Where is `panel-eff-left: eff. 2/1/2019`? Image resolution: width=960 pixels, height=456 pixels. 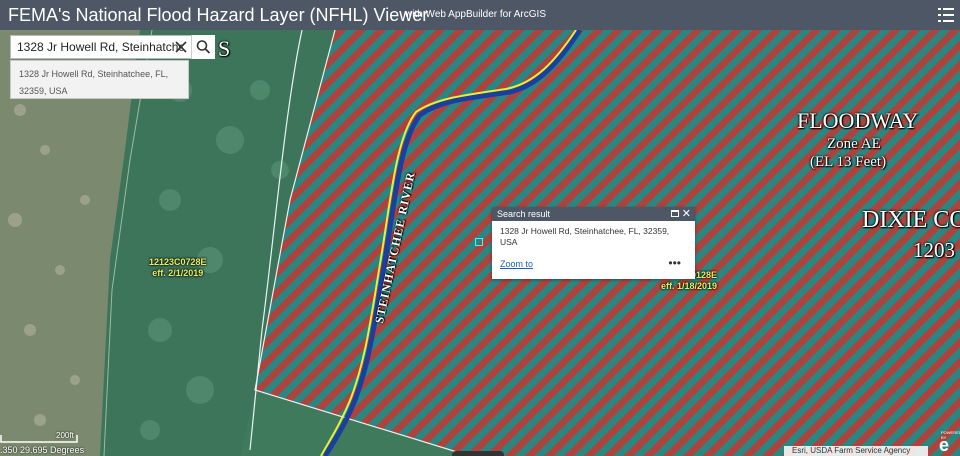 panel-eff-left: eff. 2/1/2019 is located at coordinates (178, 273).